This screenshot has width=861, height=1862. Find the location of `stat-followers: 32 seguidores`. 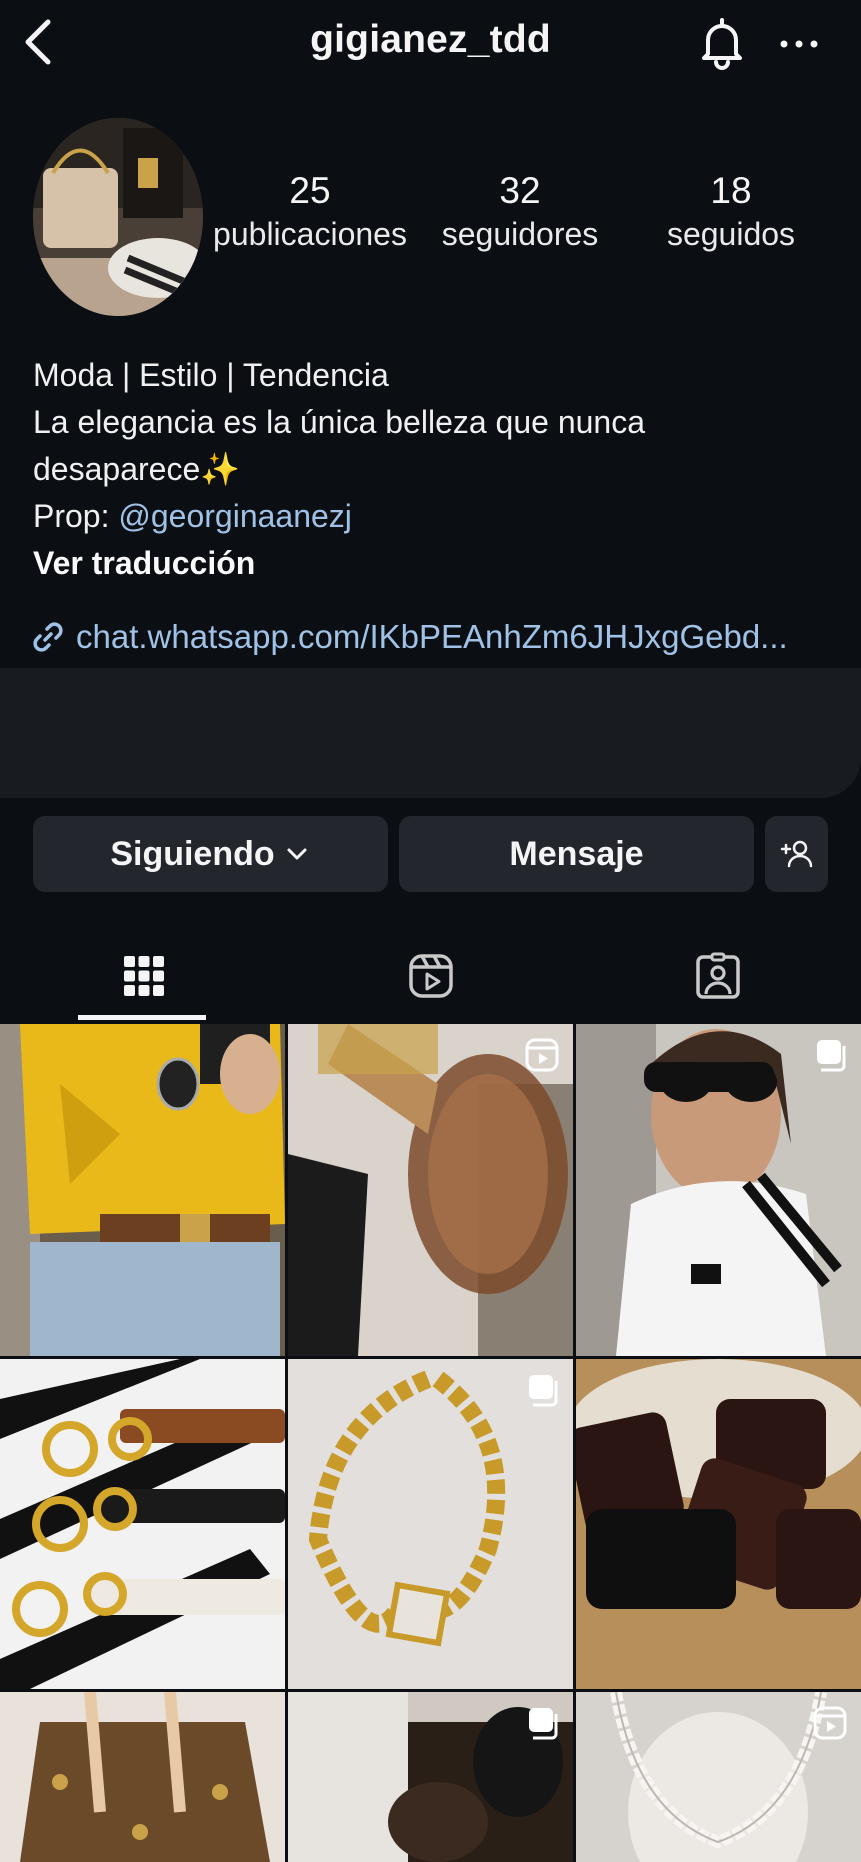

stat-followers: 32 seguidores is located at coordinates (520, 211).